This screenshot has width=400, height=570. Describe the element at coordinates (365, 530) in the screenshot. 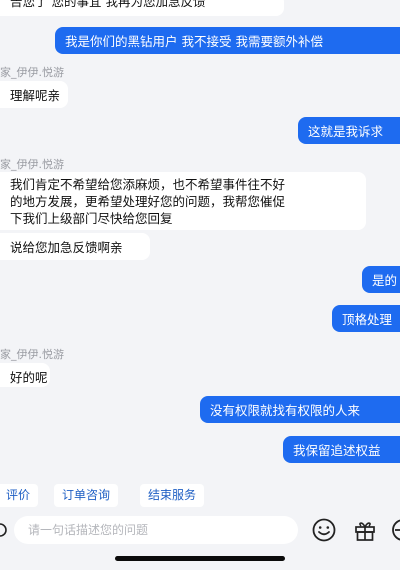

I see `gift-icon` at that location.